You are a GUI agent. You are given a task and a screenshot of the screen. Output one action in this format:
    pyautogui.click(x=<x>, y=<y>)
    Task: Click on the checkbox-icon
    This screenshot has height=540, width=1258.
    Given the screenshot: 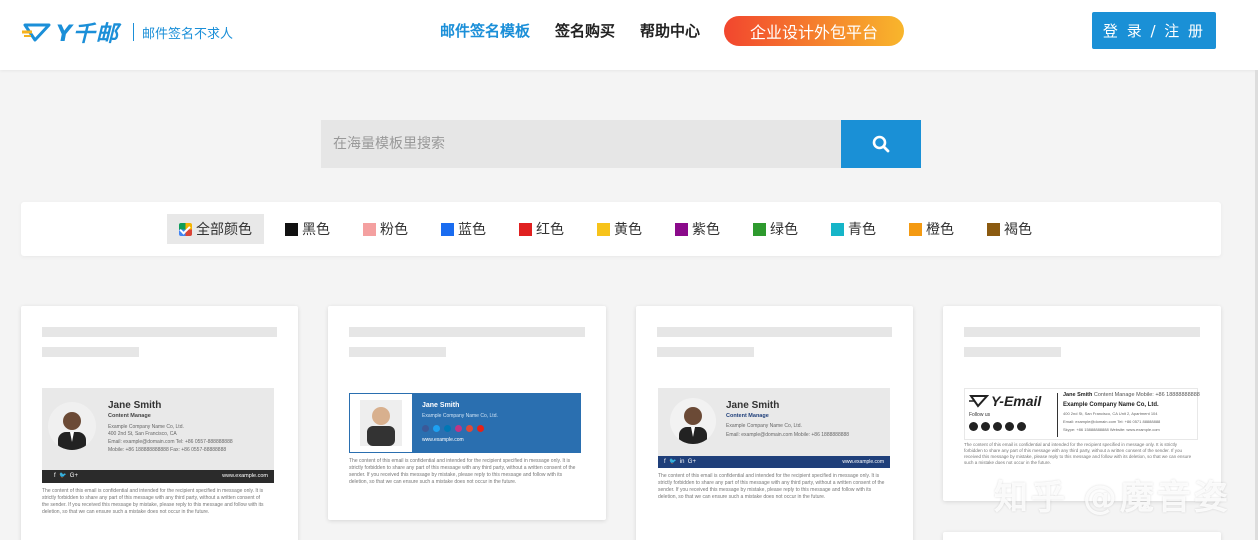 What is the action you would take?
    pyautogui.click(x=185, y=229)
    